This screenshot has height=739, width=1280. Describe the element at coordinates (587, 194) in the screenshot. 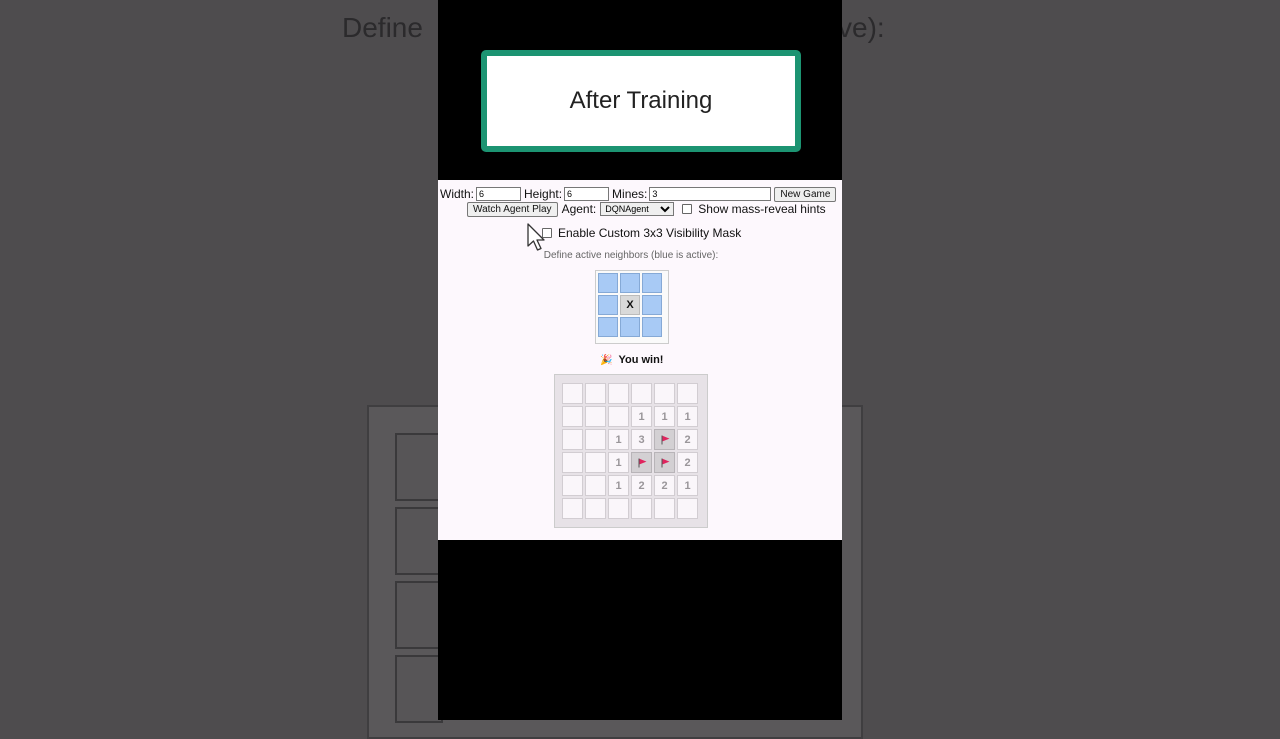

I see `height-input` at that location.